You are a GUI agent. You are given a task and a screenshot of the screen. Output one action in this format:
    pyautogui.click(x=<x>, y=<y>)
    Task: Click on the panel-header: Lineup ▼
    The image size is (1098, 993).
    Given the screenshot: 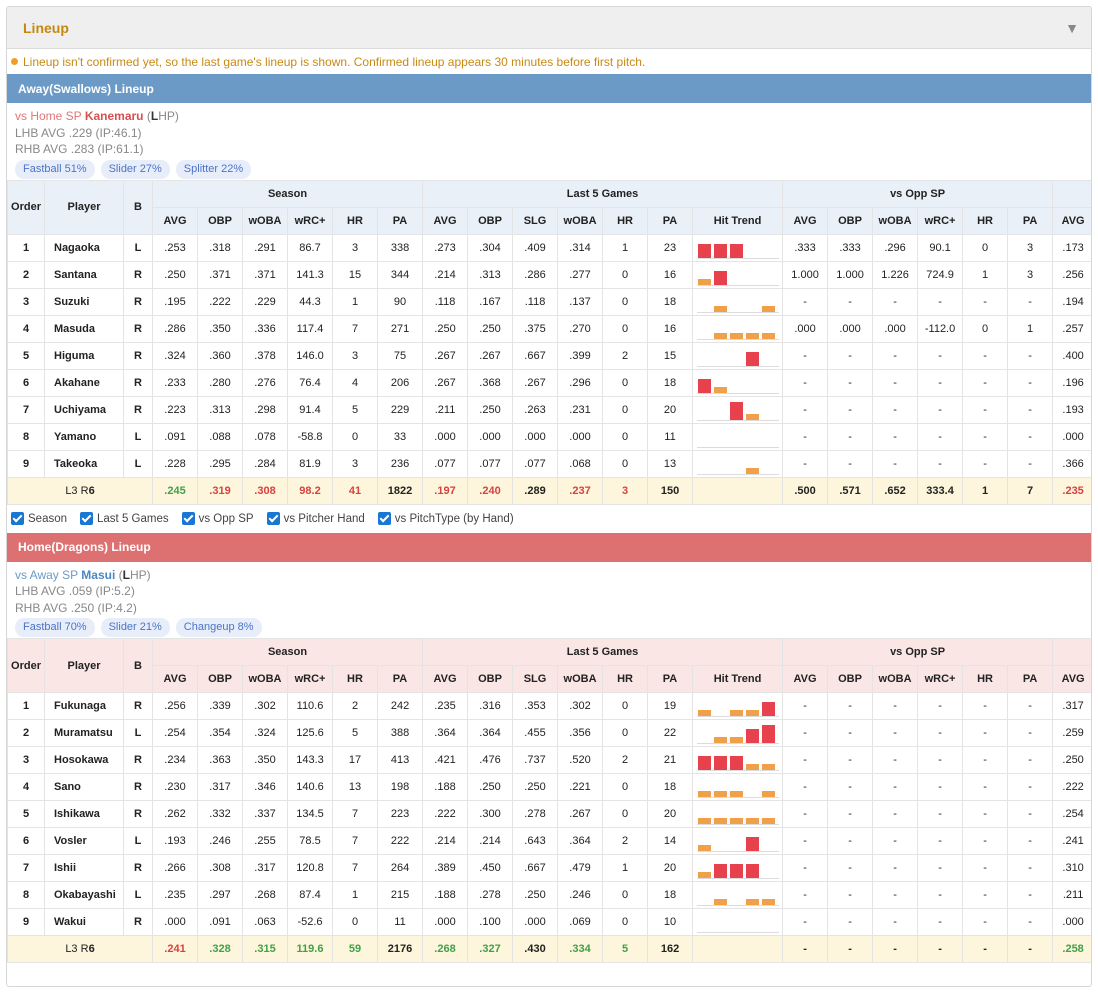 What is the action you would take?
    pyautogui.click(x=549, y=28)
    